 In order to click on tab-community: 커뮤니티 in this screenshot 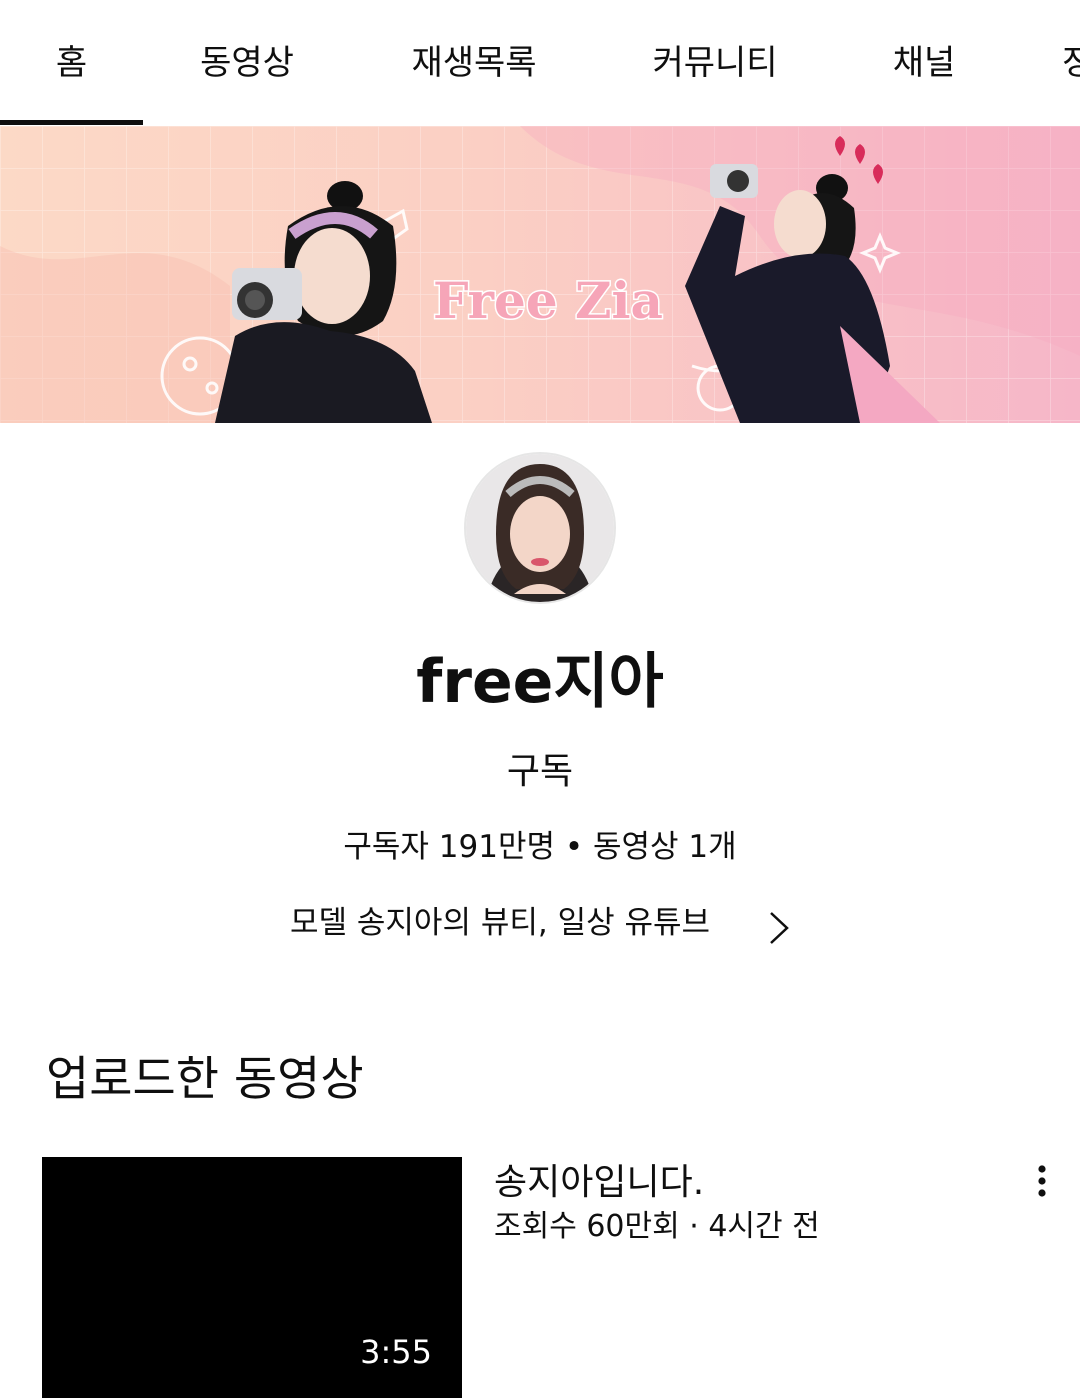, I will do `click(715, 63)`.